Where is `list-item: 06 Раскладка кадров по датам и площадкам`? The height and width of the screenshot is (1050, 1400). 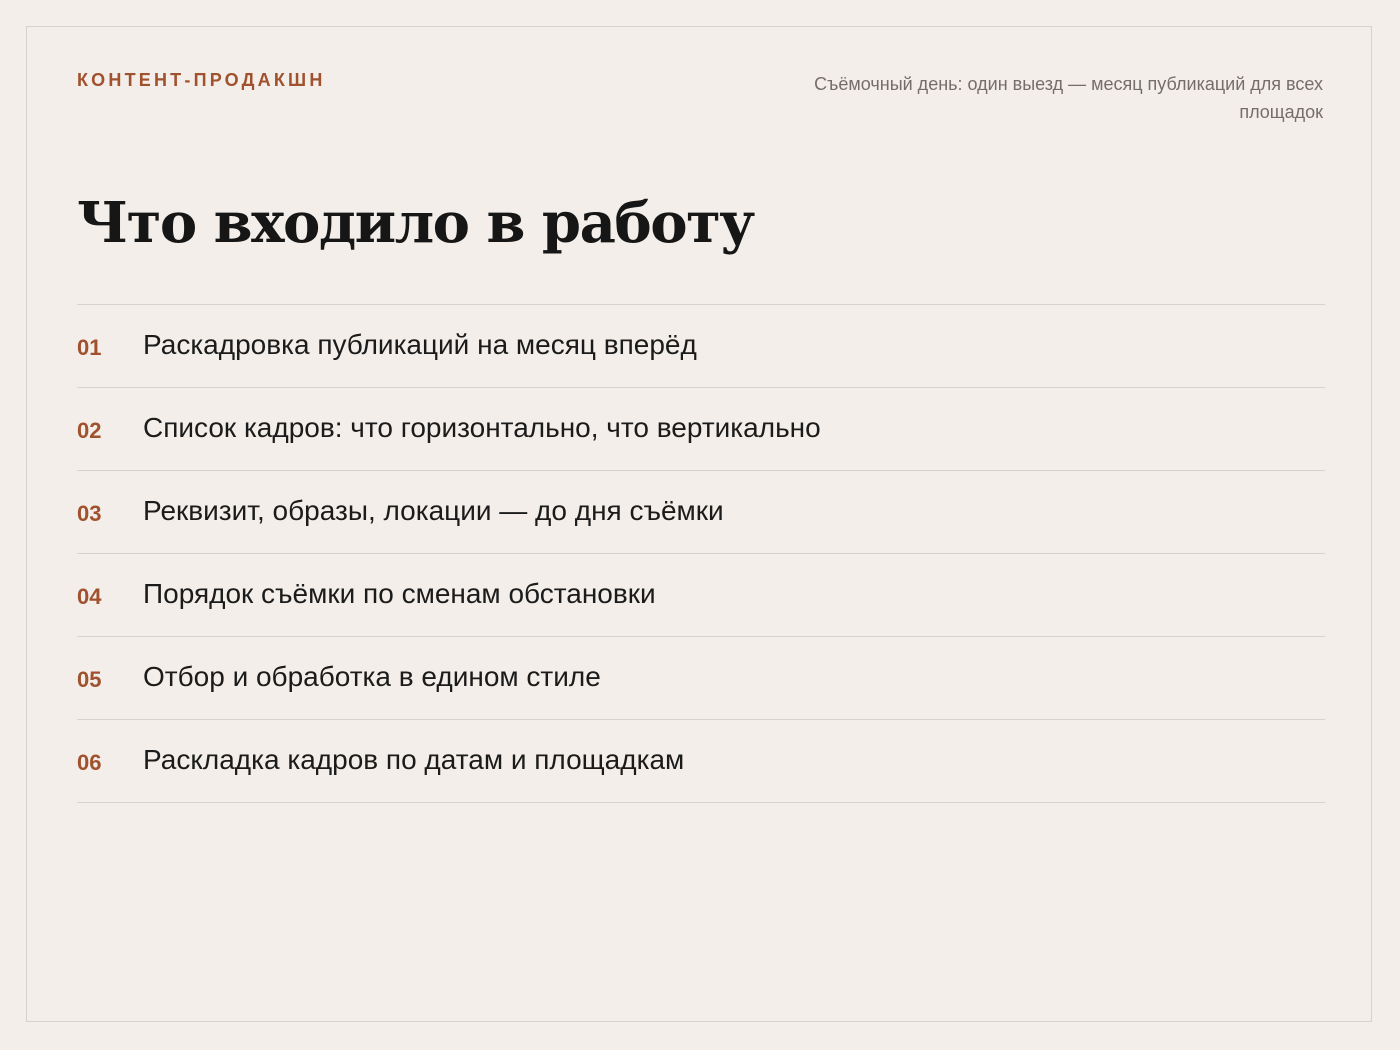 list-item: 06 Раскладка кадров по датам и площадкам is located at coordinates (701, 761).